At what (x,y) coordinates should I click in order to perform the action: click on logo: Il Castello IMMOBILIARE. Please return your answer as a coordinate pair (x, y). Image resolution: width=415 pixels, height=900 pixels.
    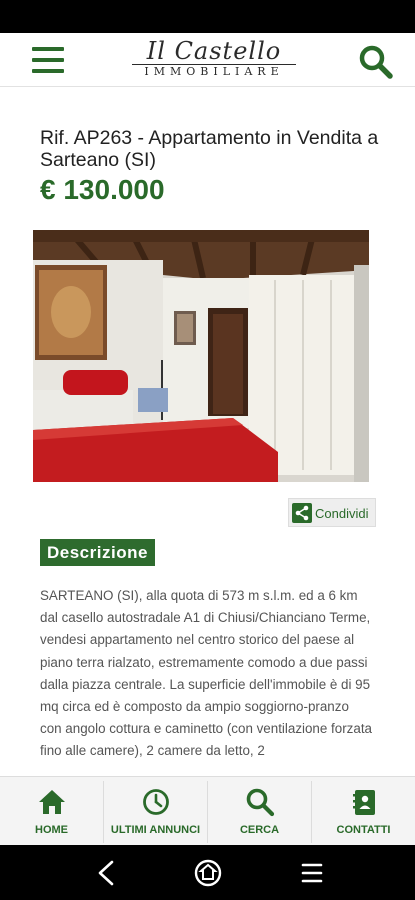
    Looking at the image, I should click on (214, 60).